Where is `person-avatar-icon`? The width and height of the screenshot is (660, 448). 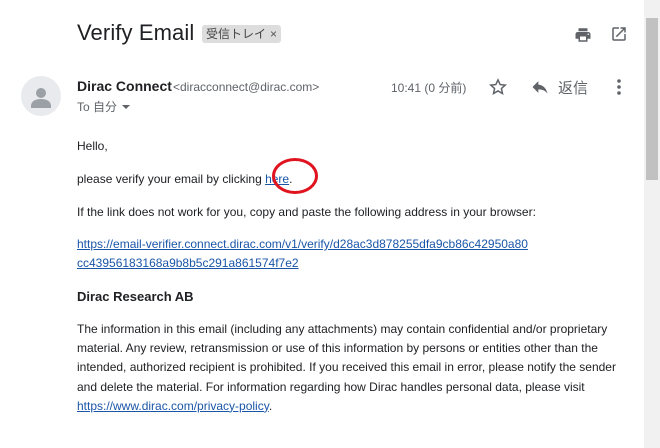
person-avatar-icon is located at coordinates (41, 98).